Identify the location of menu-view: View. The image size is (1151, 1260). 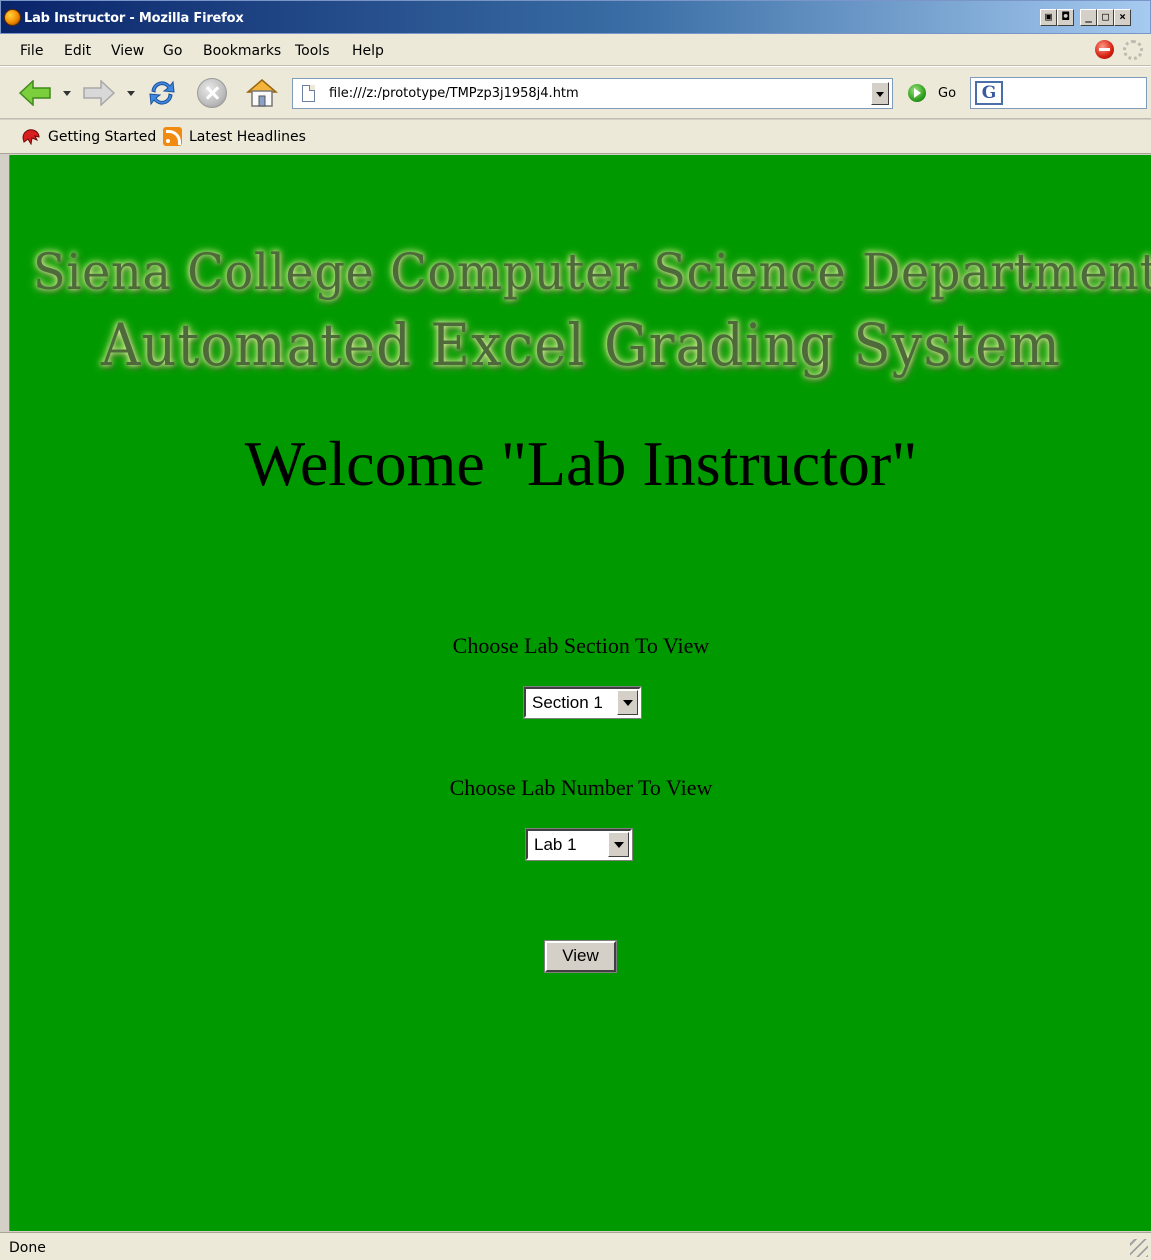
(127, 51).